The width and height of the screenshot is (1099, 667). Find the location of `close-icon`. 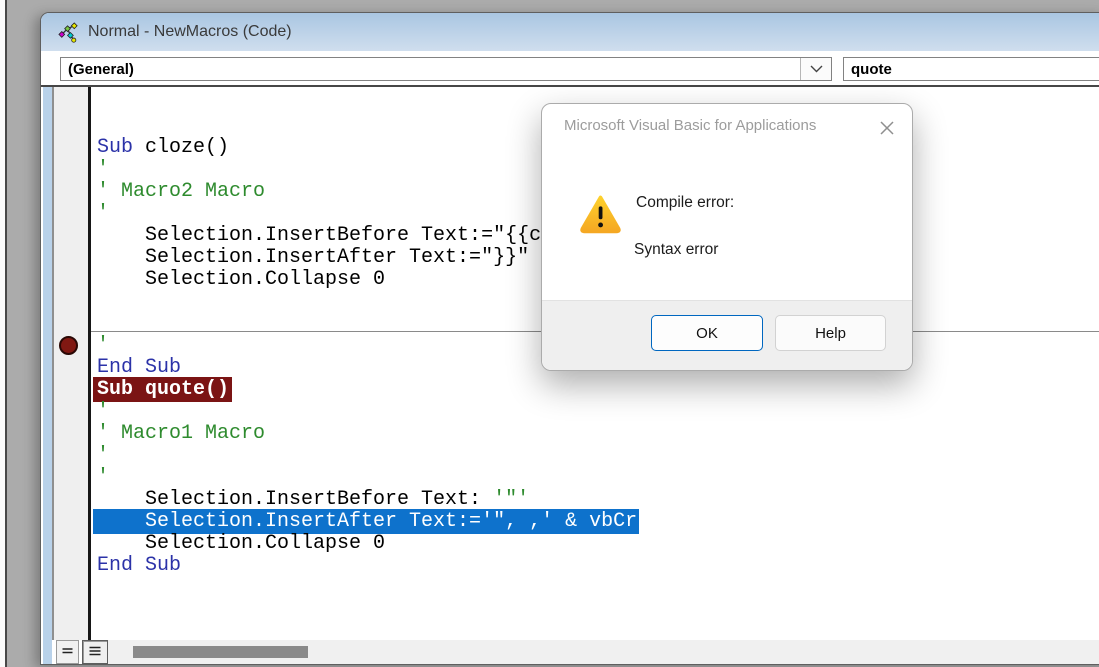

close-icon is located at coordinates (887, 129).